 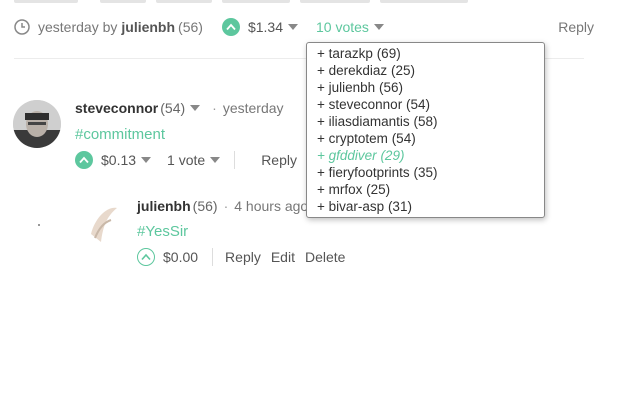 What do you see at coordinates (342, 27) in the screenshot?
I see `post-votes-toggle: 10 votes` at bounding box center [342, 27].